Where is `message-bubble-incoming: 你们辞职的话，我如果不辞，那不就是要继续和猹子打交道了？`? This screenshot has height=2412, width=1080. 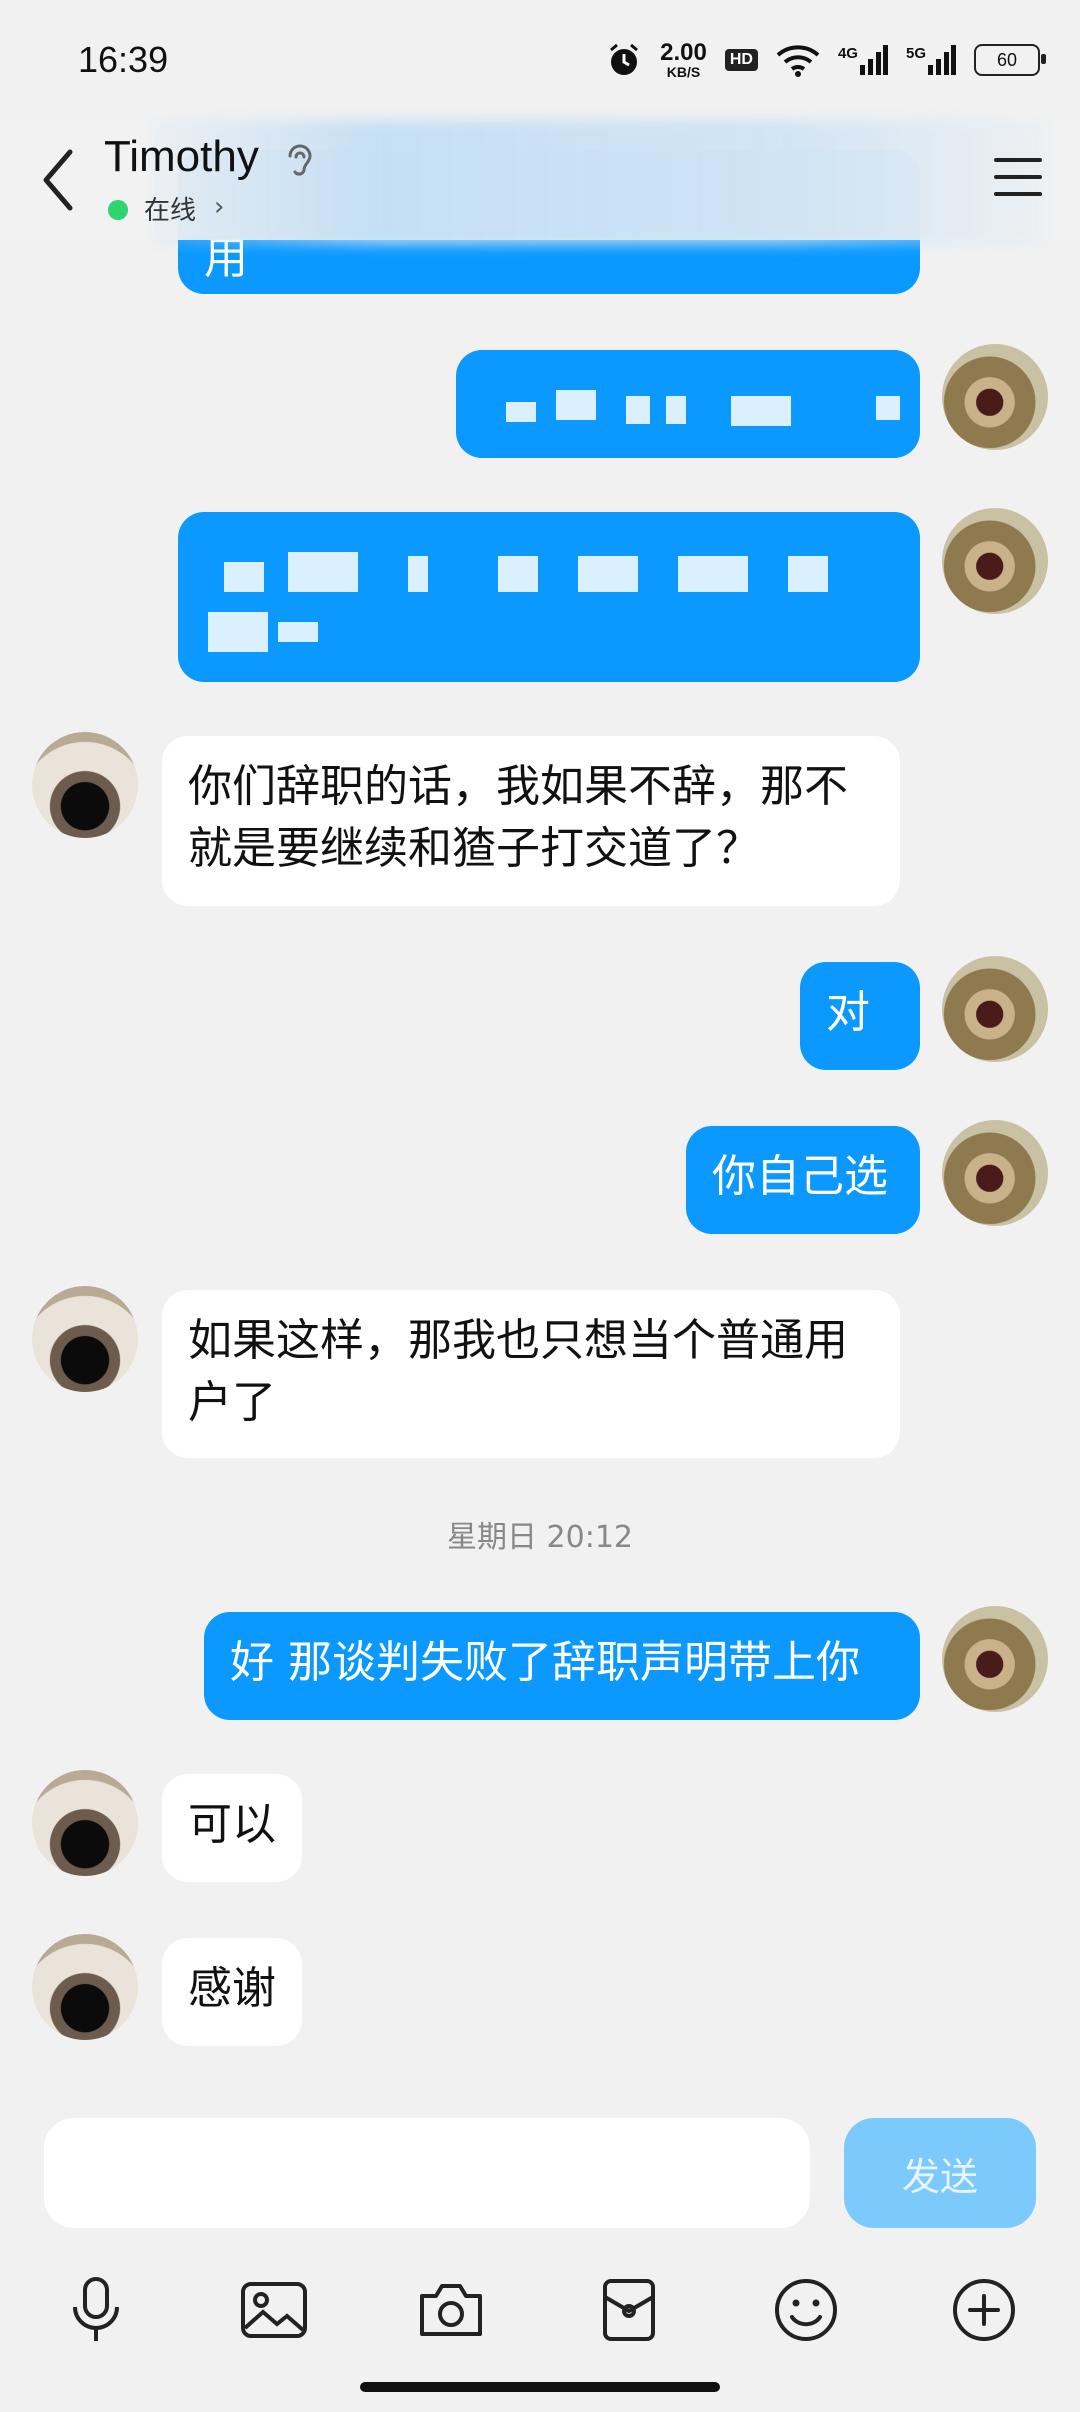 message-bubble-incoming: 你们辞职的话，我如果不辞，那不就是要继续和猹子打交道了？ is located at coordinates (531, 821).